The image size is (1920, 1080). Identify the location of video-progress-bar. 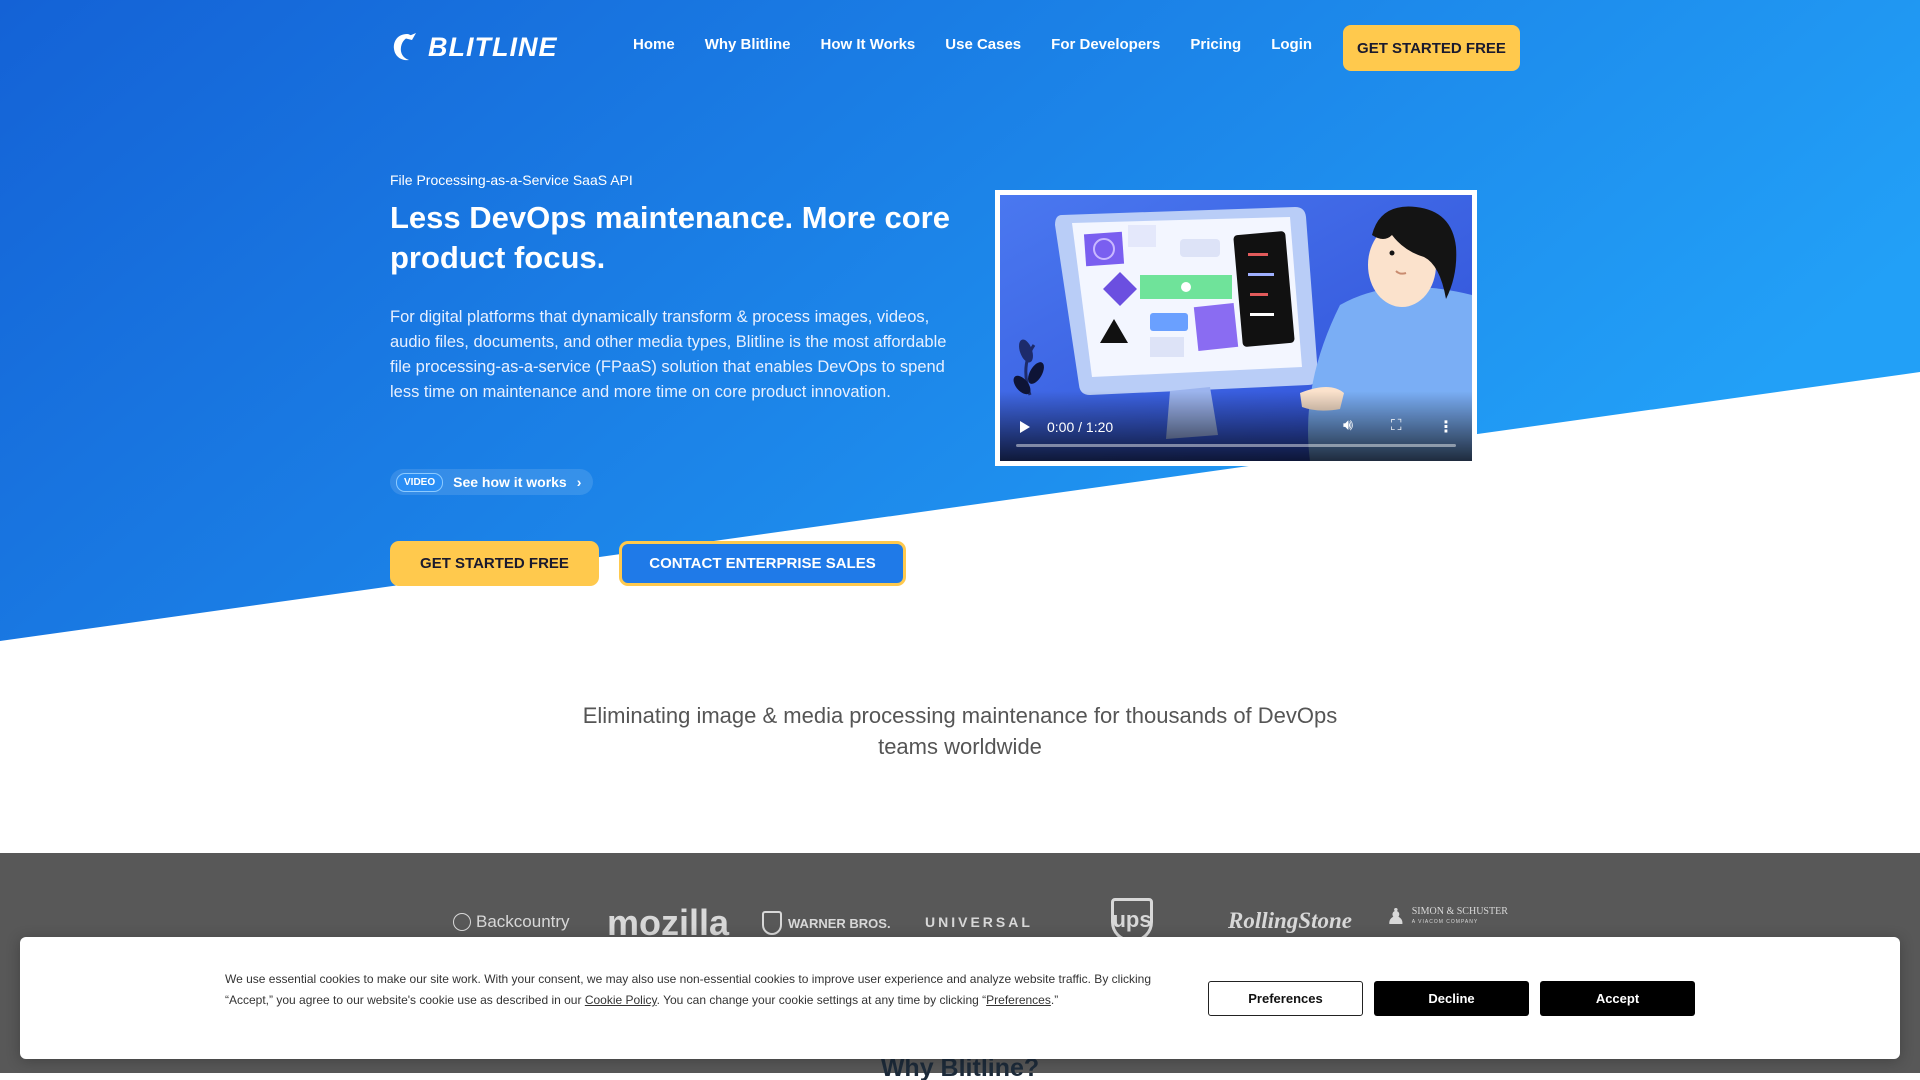
(1236, 445).